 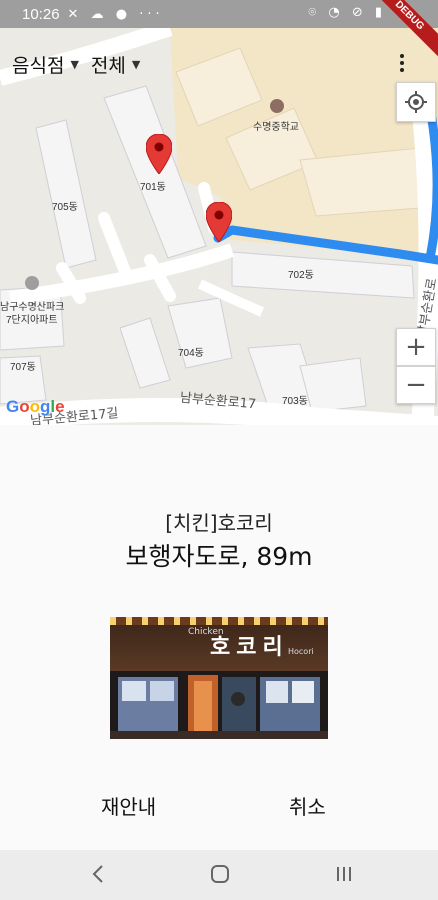 I want to click on place-photo: Chicken 호코리 Hocori, so click(x=219, y=678).